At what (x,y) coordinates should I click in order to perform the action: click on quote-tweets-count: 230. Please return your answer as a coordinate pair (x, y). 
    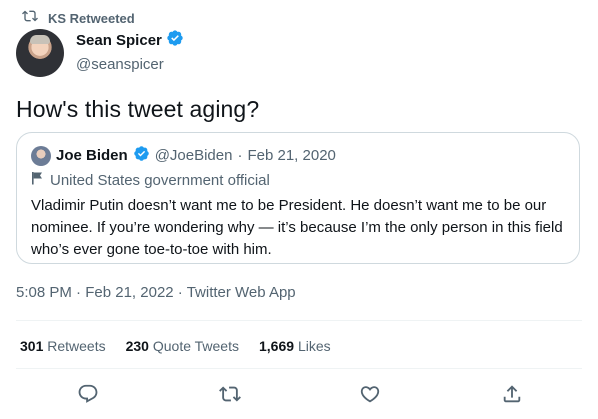
    Looking at the image, I should click on (137, 346).